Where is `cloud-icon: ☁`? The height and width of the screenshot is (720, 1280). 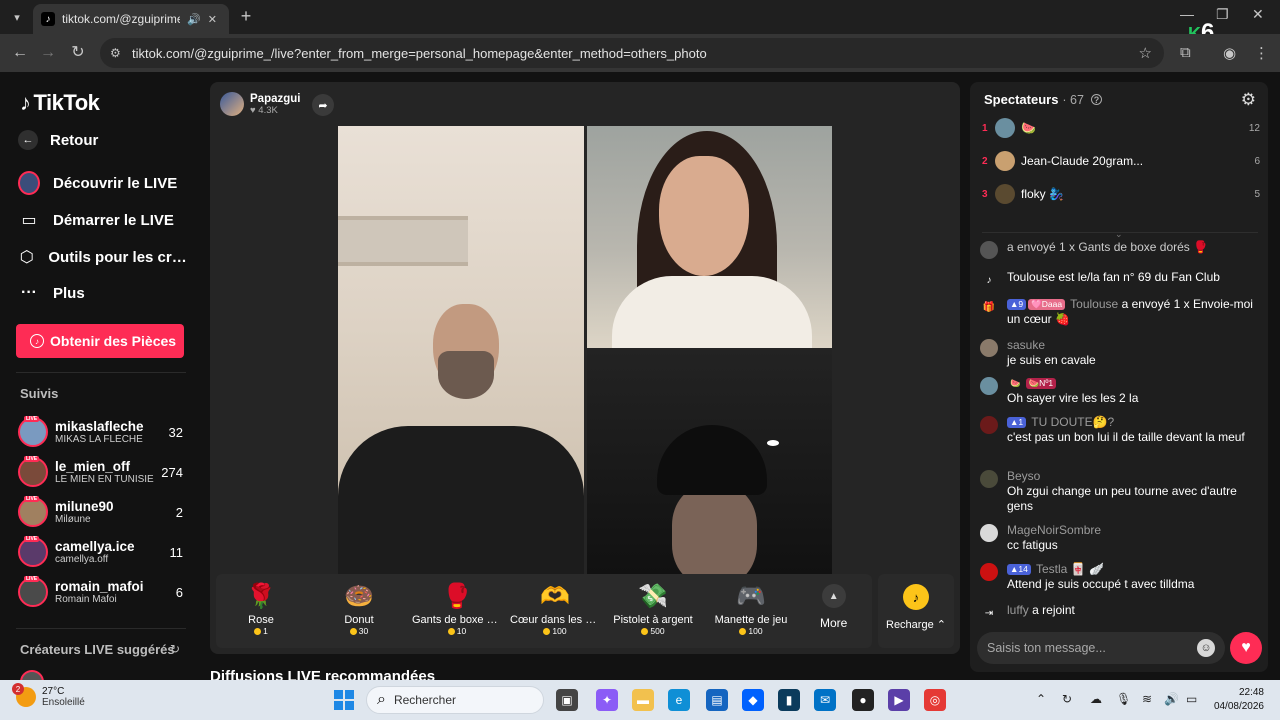 cloud-icon: ☁ is located at coordinates (1096, 699).